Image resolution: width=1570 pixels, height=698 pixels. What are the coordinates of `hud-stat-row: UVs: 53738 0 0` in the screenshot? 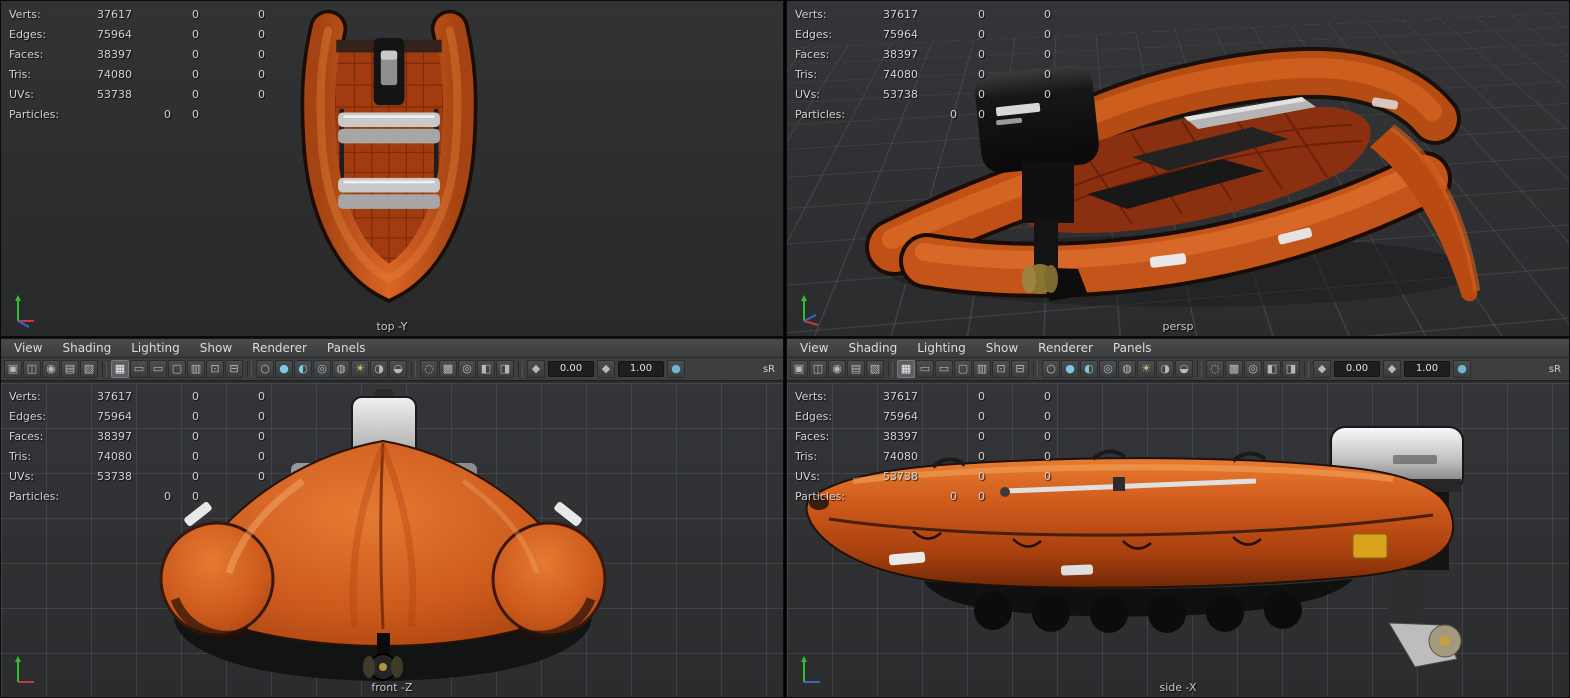 It's located at (923, 95).